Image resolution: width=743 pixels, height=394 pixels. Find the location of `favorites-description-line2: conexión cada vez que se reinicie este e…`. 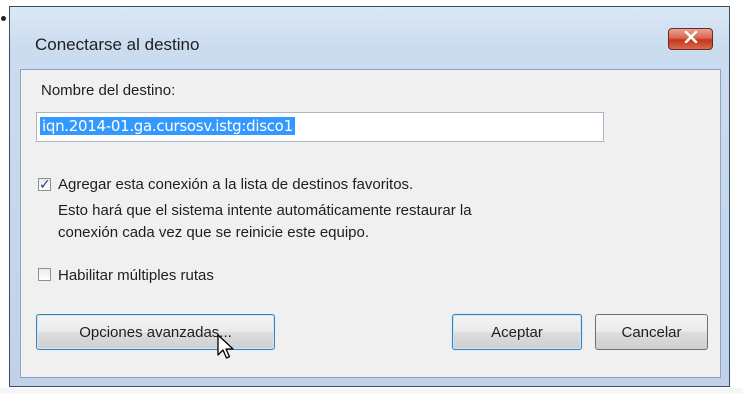

favorites-description-line2: conexión cada vez que se reinicie este e… is located at coordinates (214, 232).